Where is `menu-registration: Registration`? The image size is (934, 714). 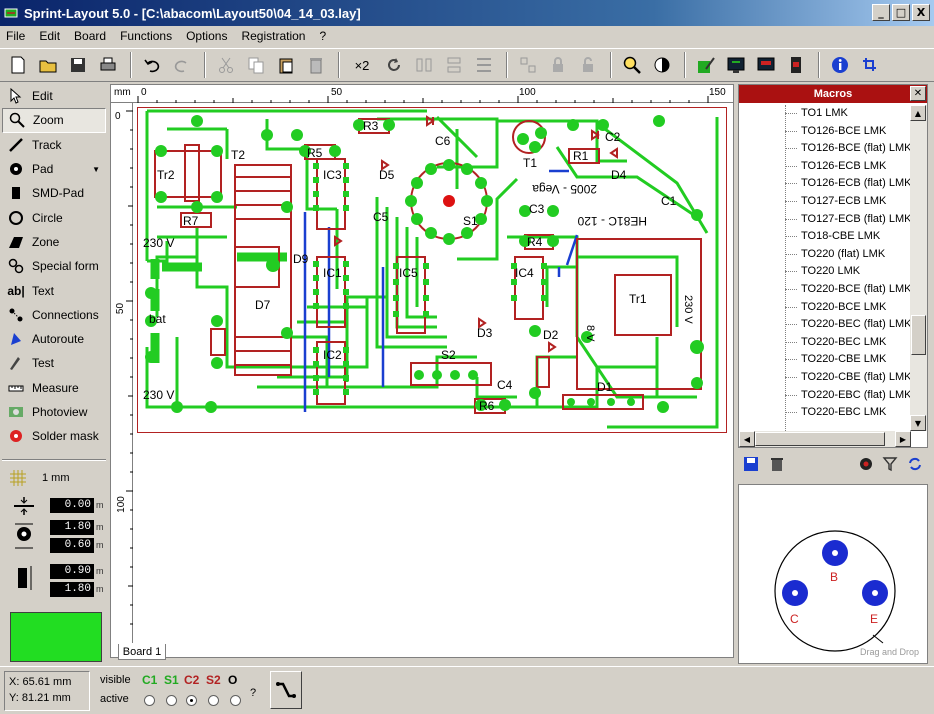
menu-registration: Registration is located at coordinates (273, 36).